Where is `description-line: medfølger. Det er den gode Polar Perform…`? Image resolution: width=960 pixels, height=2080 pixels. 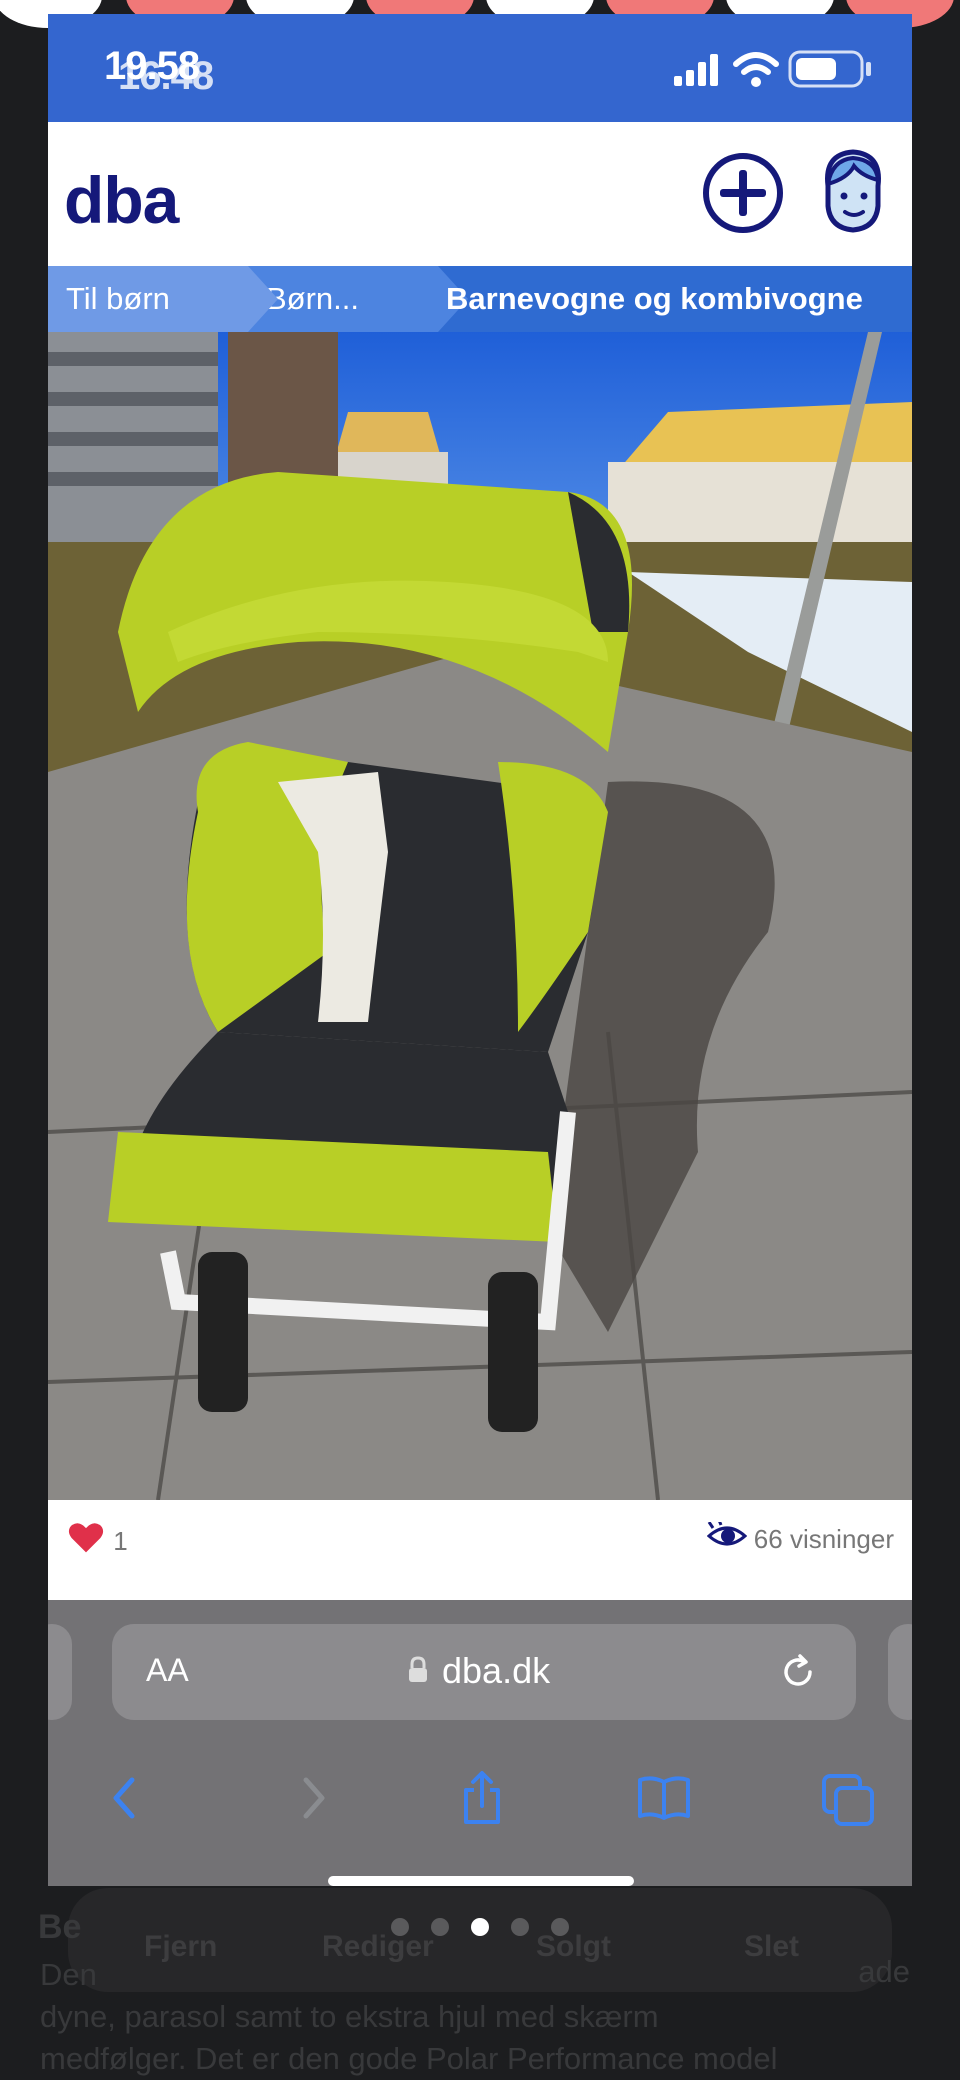
description-line: medfølger. Det er den gode Polar Perform… is located at coordinates (409, 2058).